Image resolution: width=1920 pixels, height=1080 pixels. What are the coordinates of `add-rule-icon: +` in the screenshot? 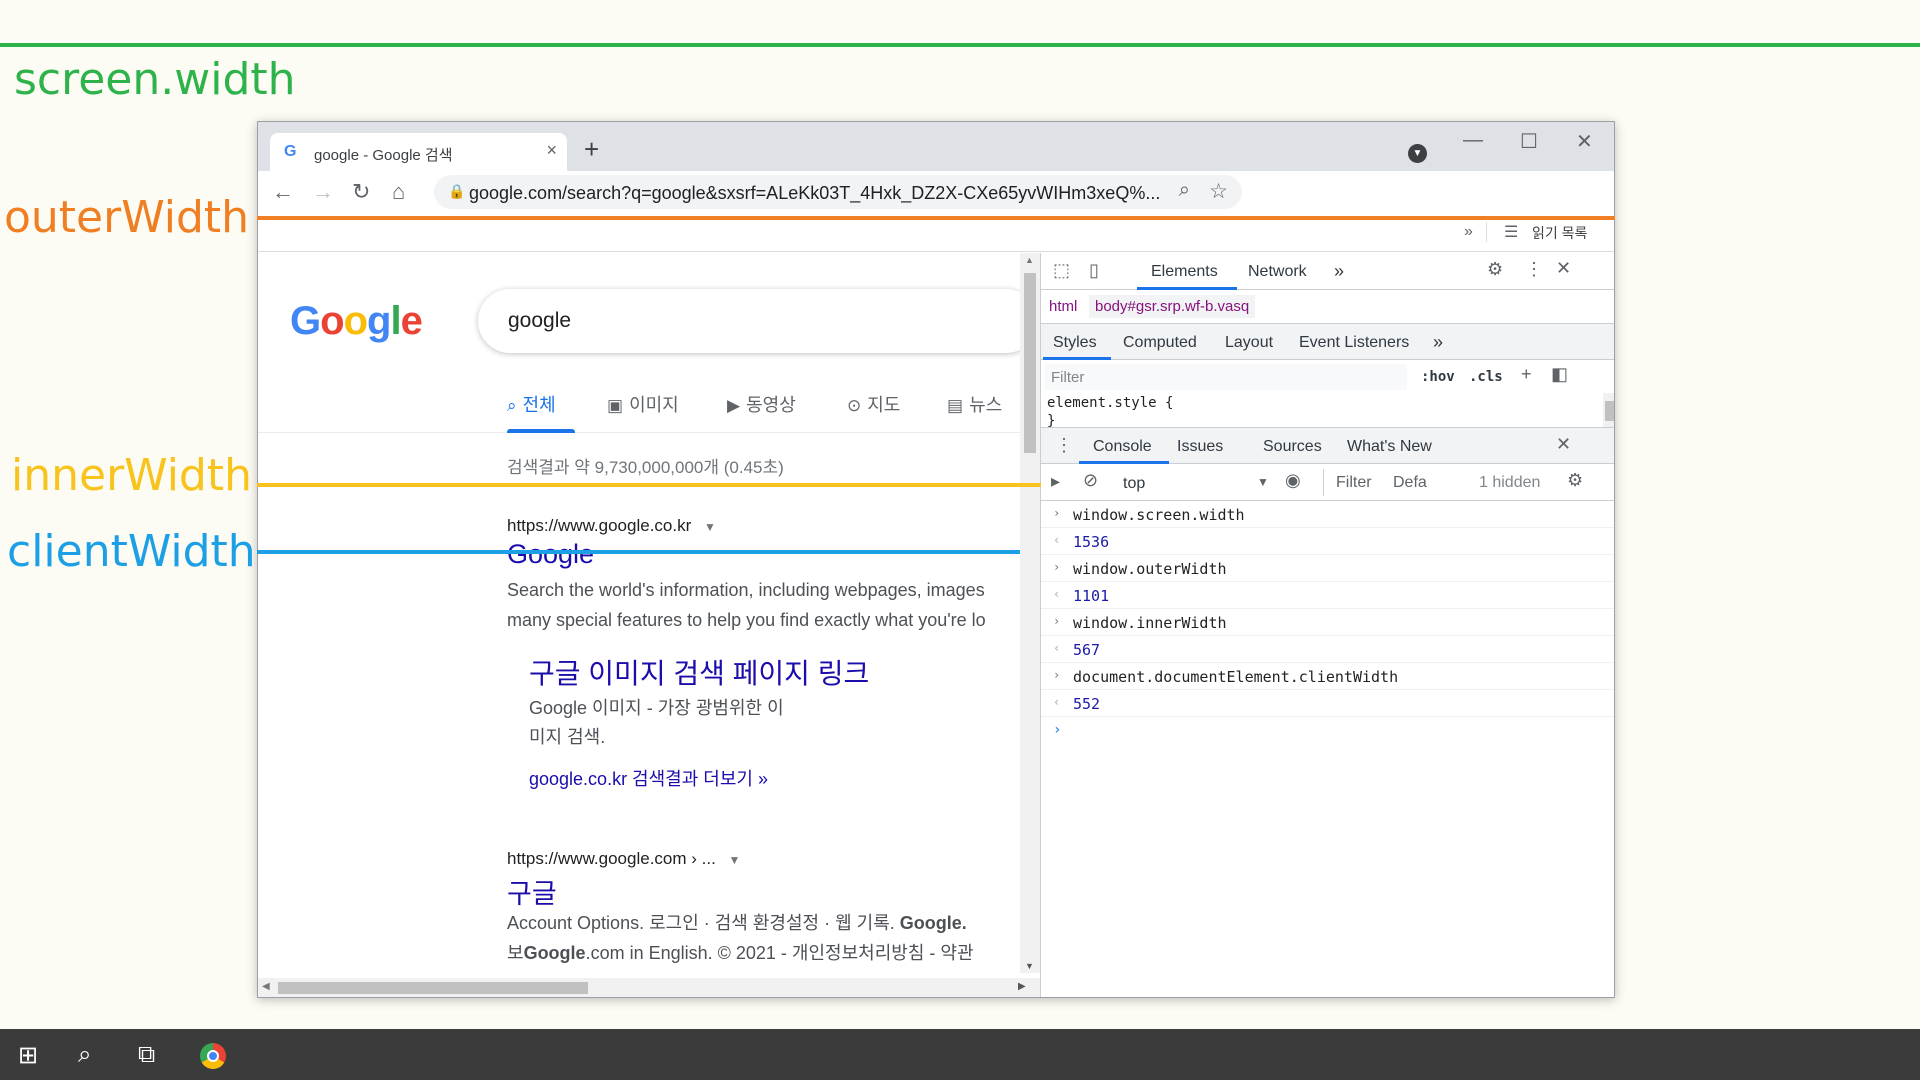 It's located at (1526, 374).